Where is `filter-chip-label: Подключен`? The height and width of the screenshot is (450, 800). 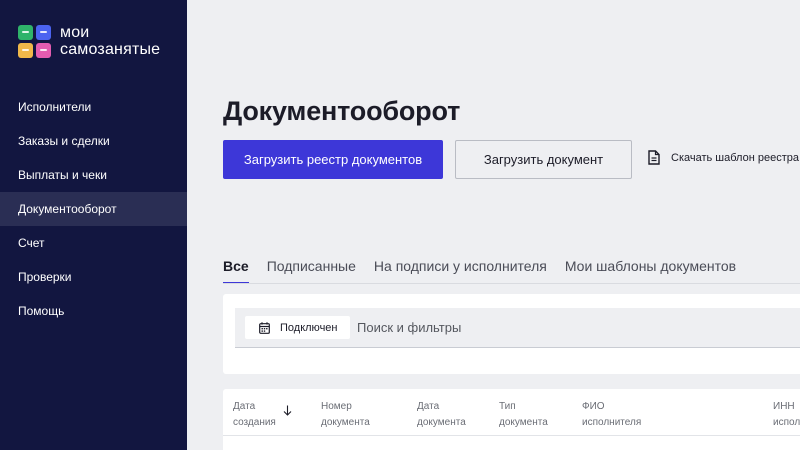 filter-chip-label: Подключен is located at coordinates (309, 327).